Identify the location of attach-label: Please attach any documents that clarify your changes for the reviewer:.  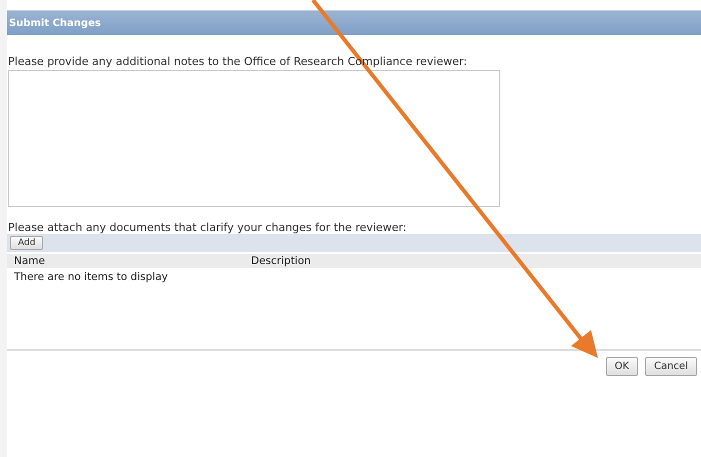
(208, 227).